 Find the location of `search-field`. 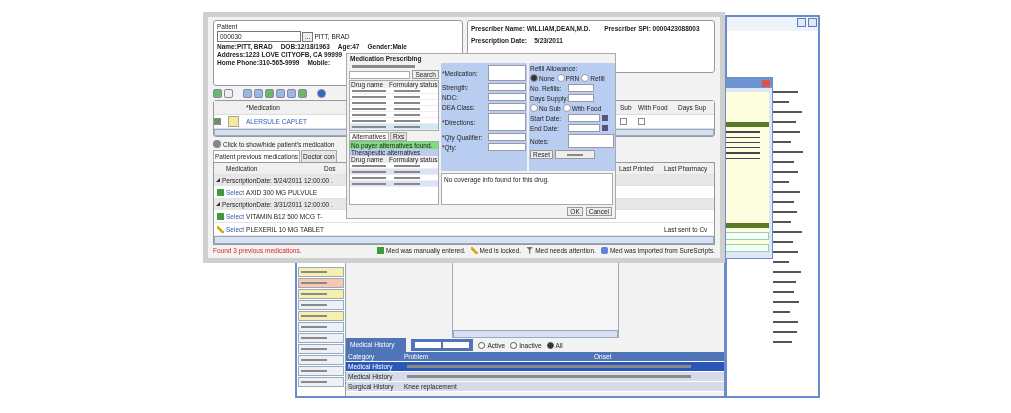

search-field is located at coordinates (380, 74).